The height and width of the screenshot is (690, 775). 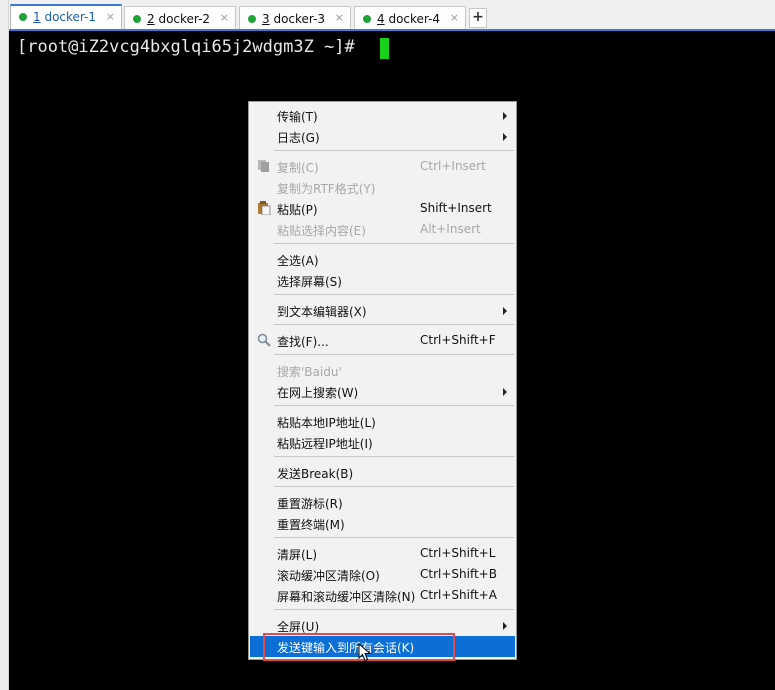 I want to click on menu-item-shortcut: Ctrl+Insert, so click(x=453, y=166).